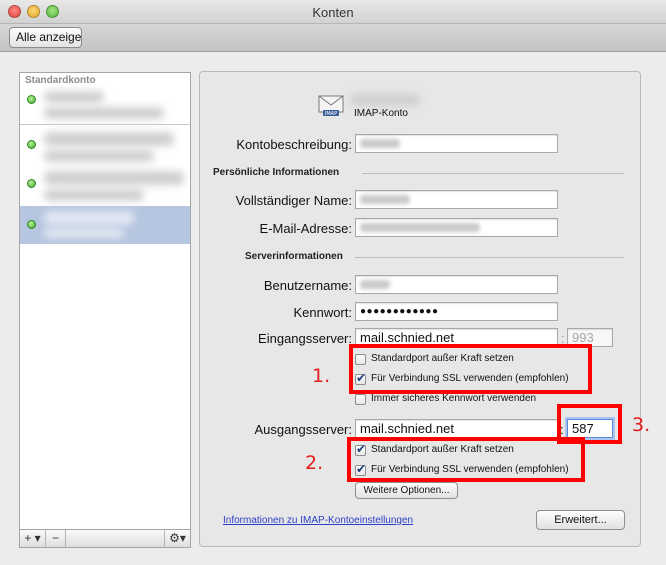  I want to click on secure-password-checkbox: Immer sicheres Kennwort verwenden, so click(470, 400).